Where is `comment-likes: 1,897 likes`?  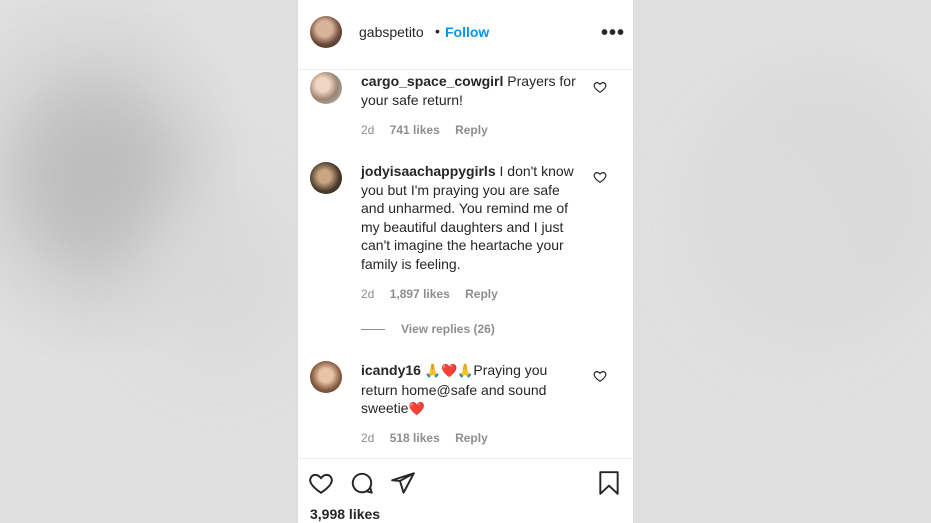
comment-likes: 1,897 likes is located at coordinates (420, 294).